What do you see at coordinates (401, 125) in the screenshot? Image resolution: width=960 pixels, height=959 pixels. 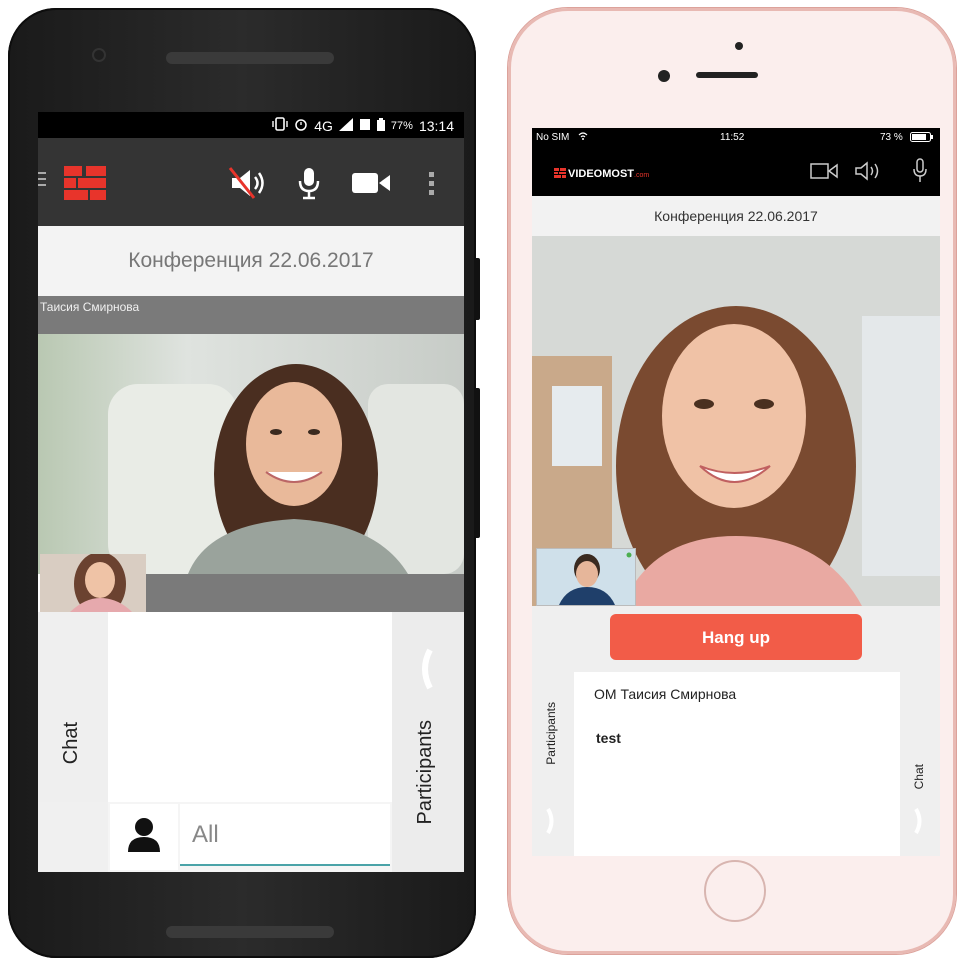 I see `battery-percent: 77%` at bounding box center [401, 125].